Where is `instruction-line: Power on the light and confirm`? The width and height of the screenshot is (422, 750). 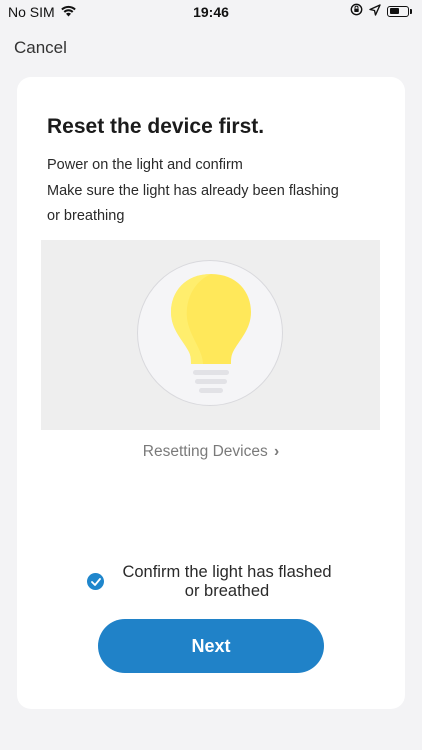 instruction-line: Power on the light and confirm is located at coordinates (145, 165).